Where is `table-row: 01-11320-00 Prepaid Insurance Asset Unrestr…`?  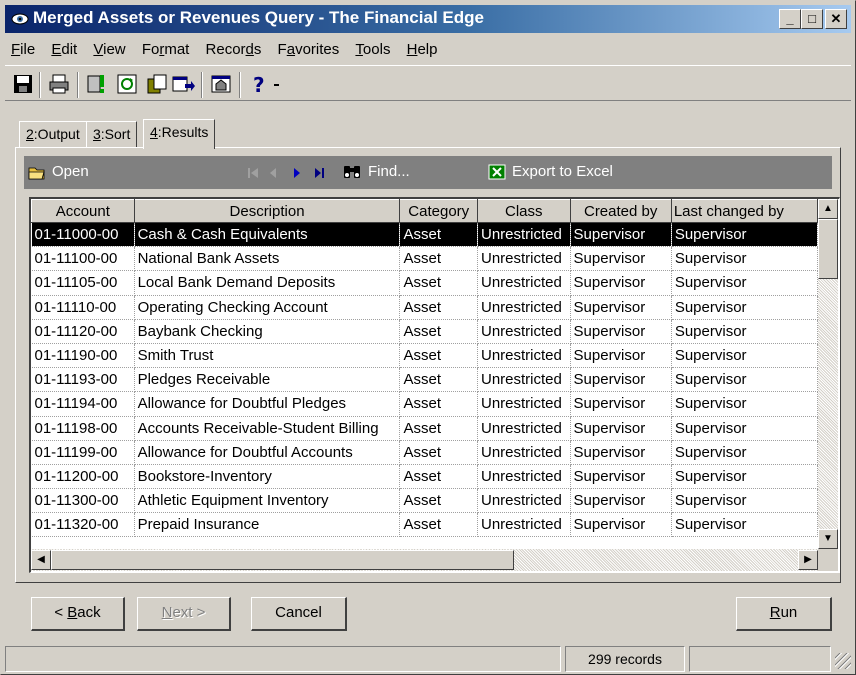
table-row: 01-11320-00 Prepaid Insurance Asset Unrestr… is located at coordinates (424, 525).